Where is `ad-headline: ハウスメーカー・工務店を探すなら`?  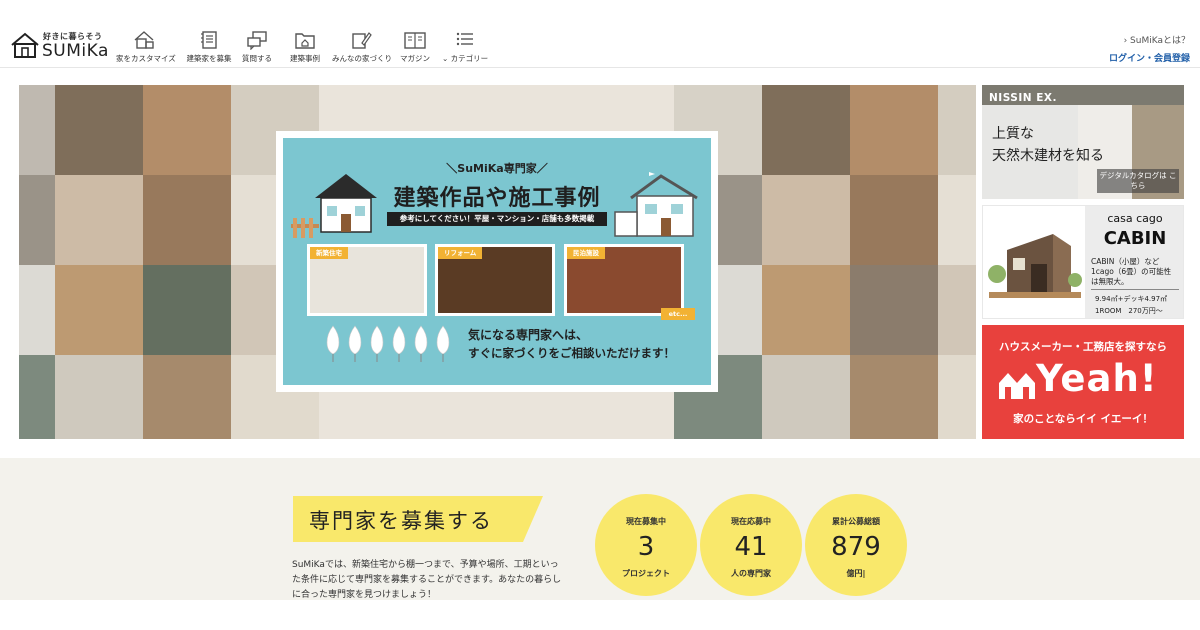
ad-headline: ハウスメーカー・工務店を探すなら is located at coordinates (1083, 347).